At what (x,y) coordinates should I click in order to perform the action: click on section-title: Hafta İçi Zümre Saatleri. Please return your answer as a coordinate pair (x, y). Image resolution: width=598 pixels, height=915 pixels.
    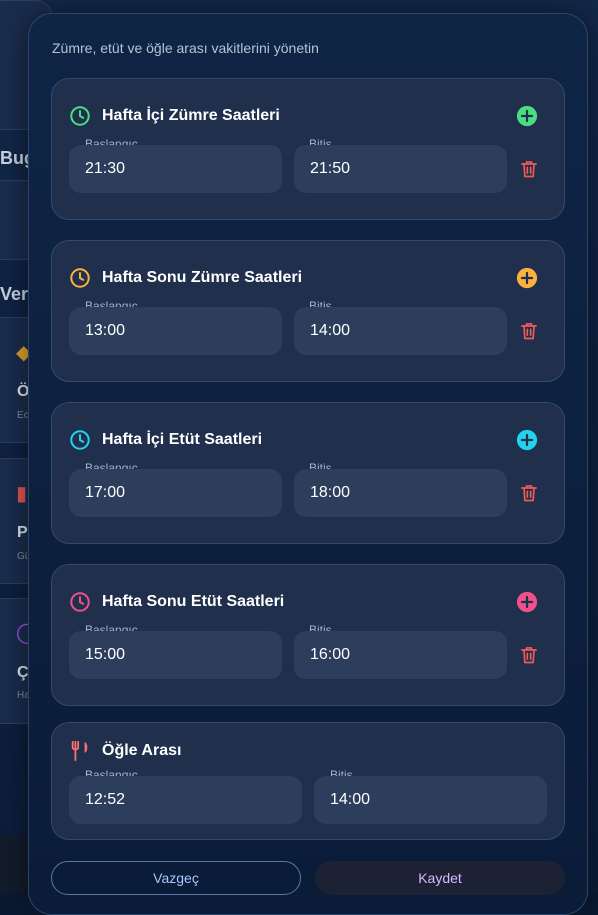
    Looking at the image, I should click on (191, 115).